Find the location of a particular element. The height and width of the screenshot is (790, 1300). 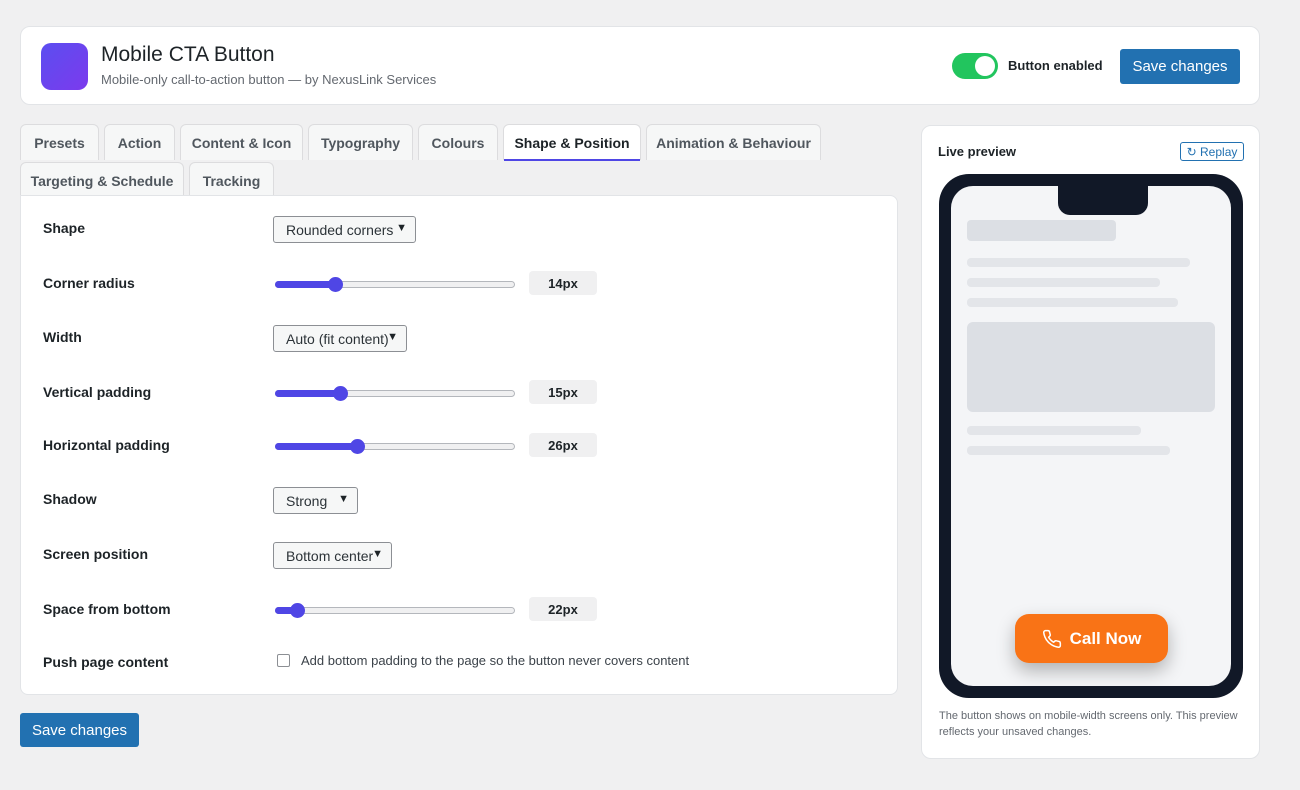

shadow-select: Strong ▼ is located at coordinates (315, 500).